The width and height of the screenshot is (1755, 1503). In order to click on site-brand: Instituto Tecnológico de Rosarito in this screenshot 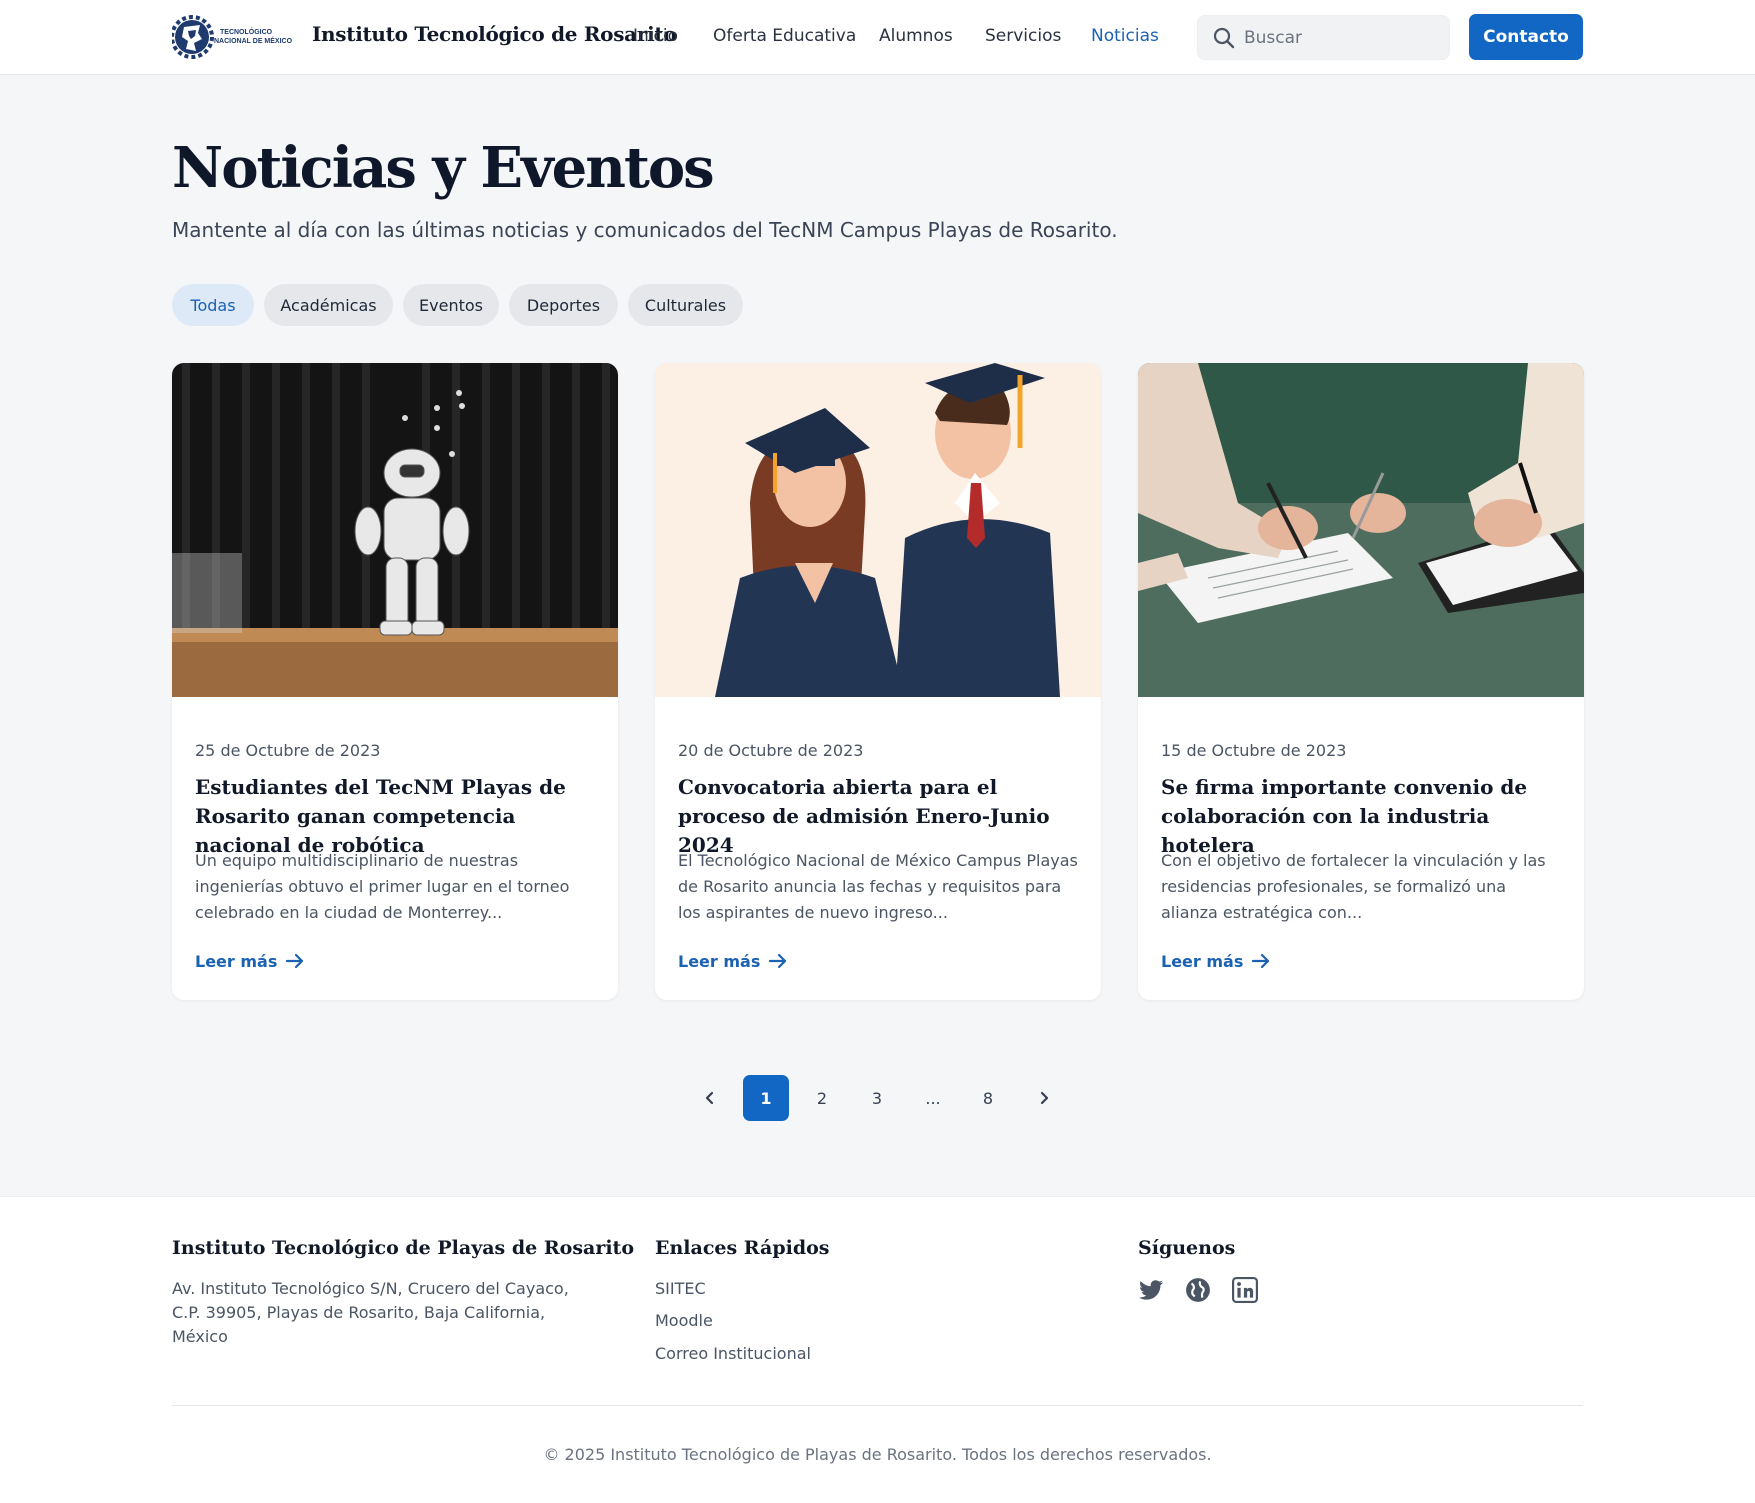, I will do `click(494, 34)`.